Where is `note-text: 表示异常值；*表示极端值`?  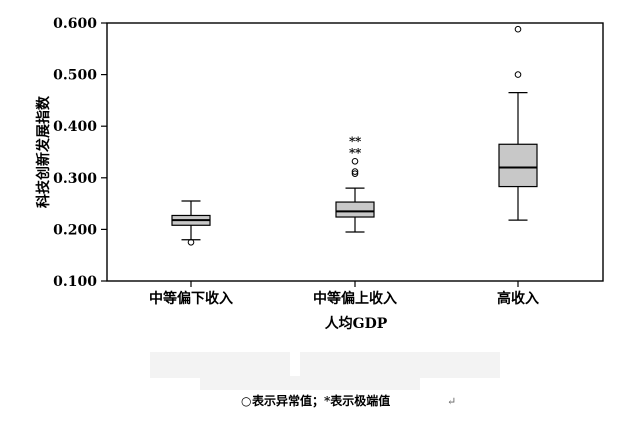
note-text: 表示异常值；*表示极端值 is located at coordinates (320, 400).